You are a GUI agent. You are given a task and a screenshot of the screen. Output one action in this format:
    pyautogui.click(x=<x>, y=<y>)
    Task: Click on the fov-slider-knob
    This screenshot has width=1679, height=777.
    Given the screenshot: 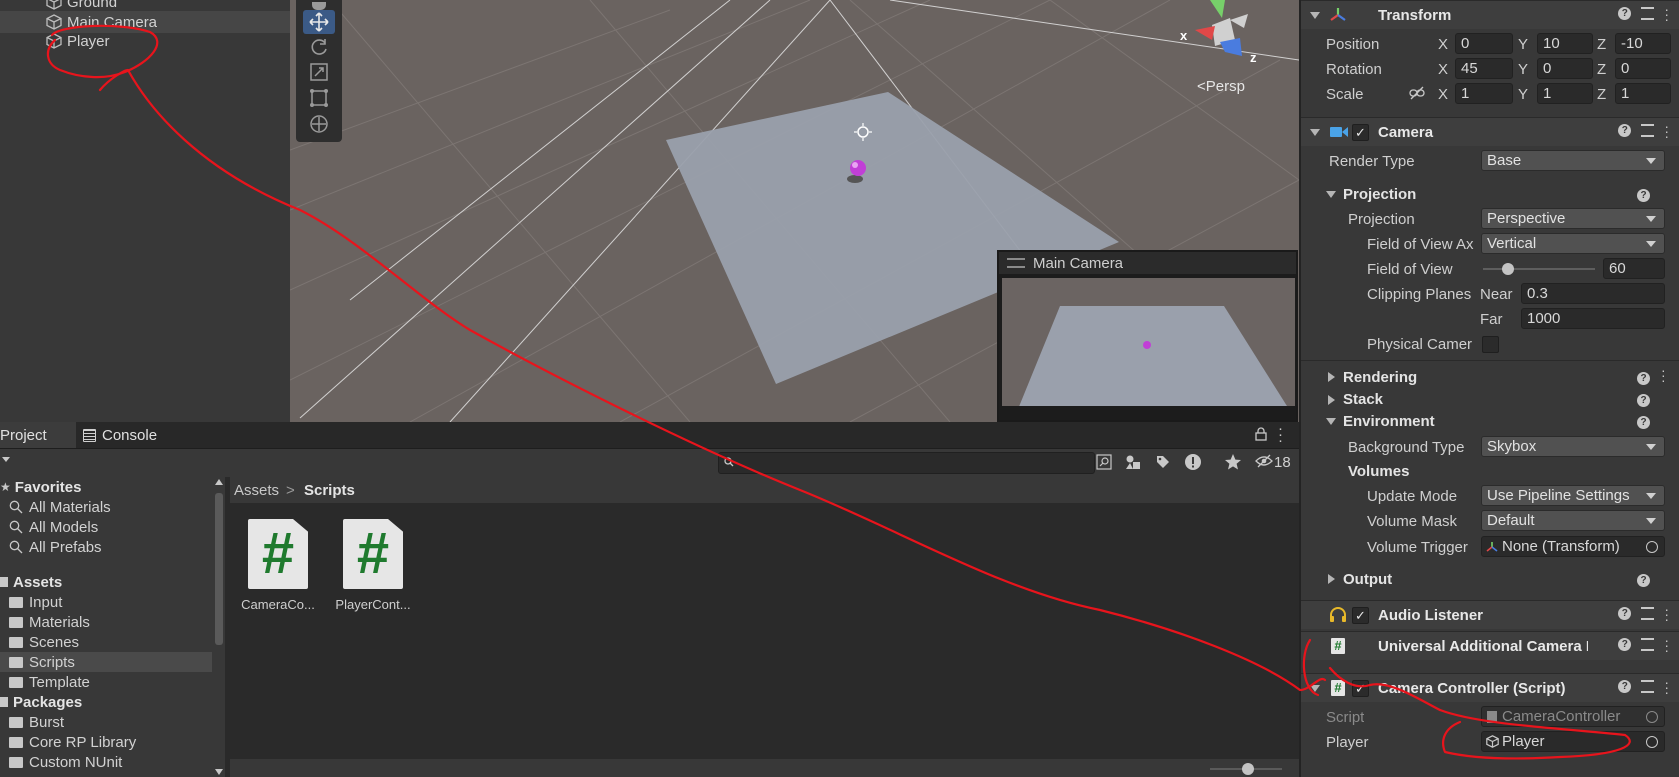 What is the action you would take?
    pyautogui.click(x=1507, y=269)
    